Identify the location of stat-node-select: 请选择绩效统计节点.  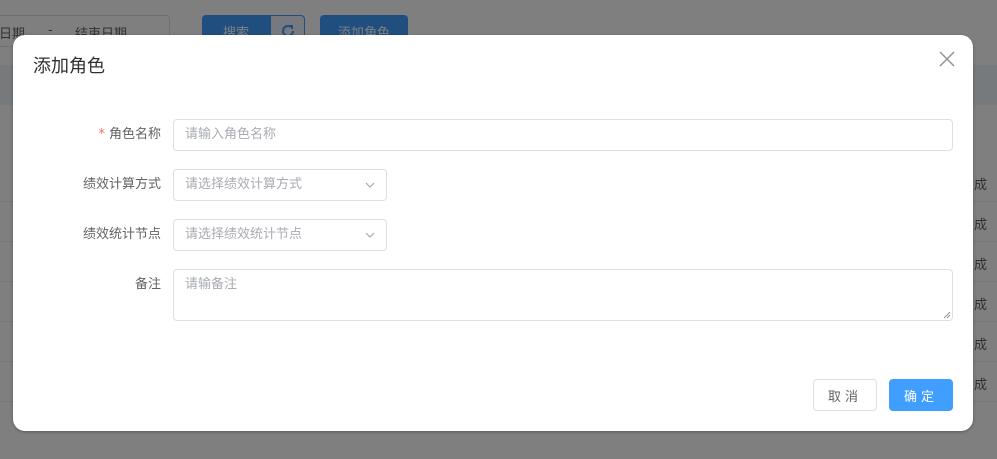
(280, 235).